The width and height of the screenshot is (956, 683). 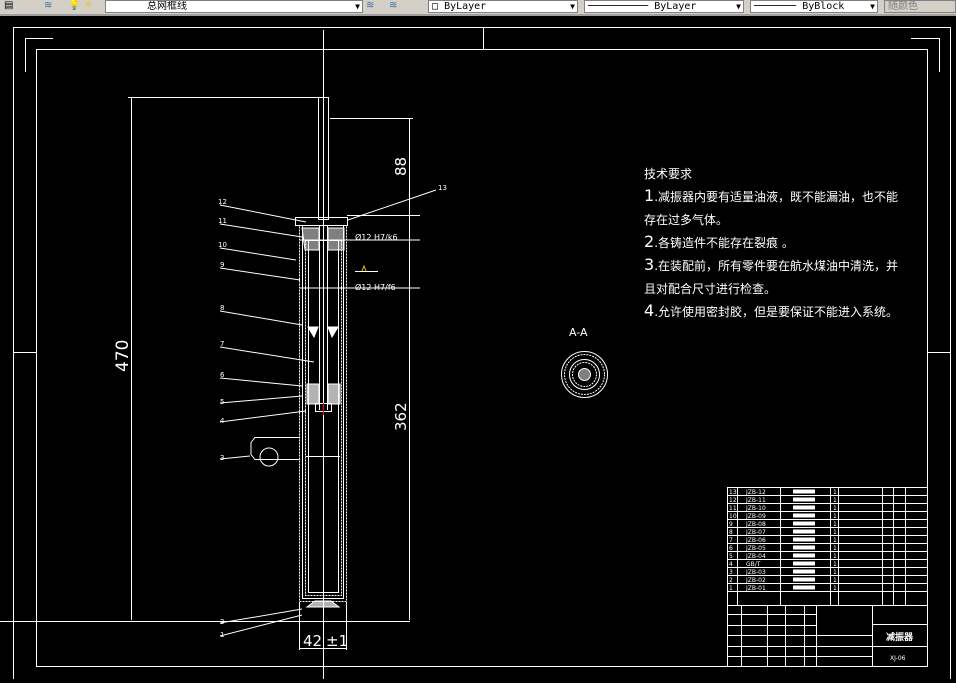 I want to click on layer-states-icon: ≋, so click(x=48, y=6).